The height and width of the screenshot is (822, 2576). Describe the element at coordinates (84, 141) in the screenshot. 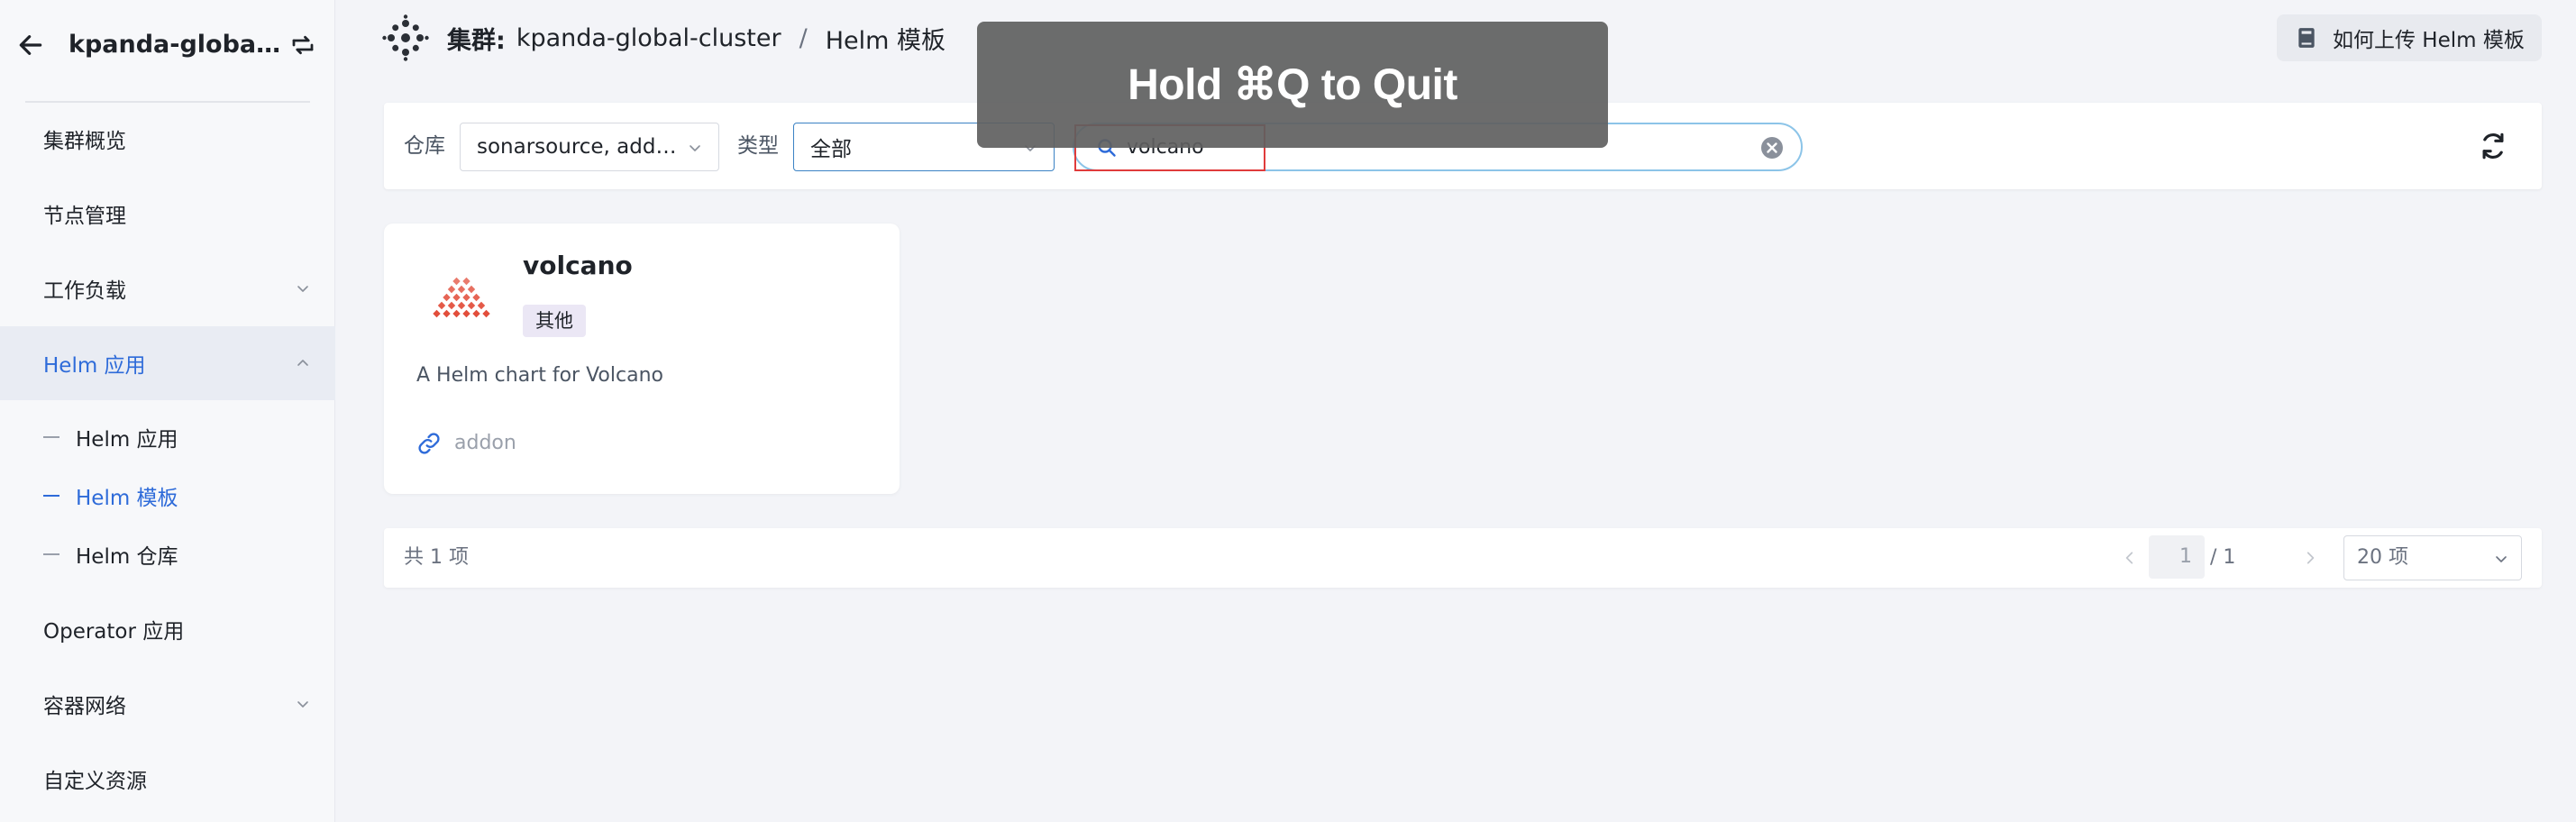

I see `sidebar-item-label: 集群概览` at that location.